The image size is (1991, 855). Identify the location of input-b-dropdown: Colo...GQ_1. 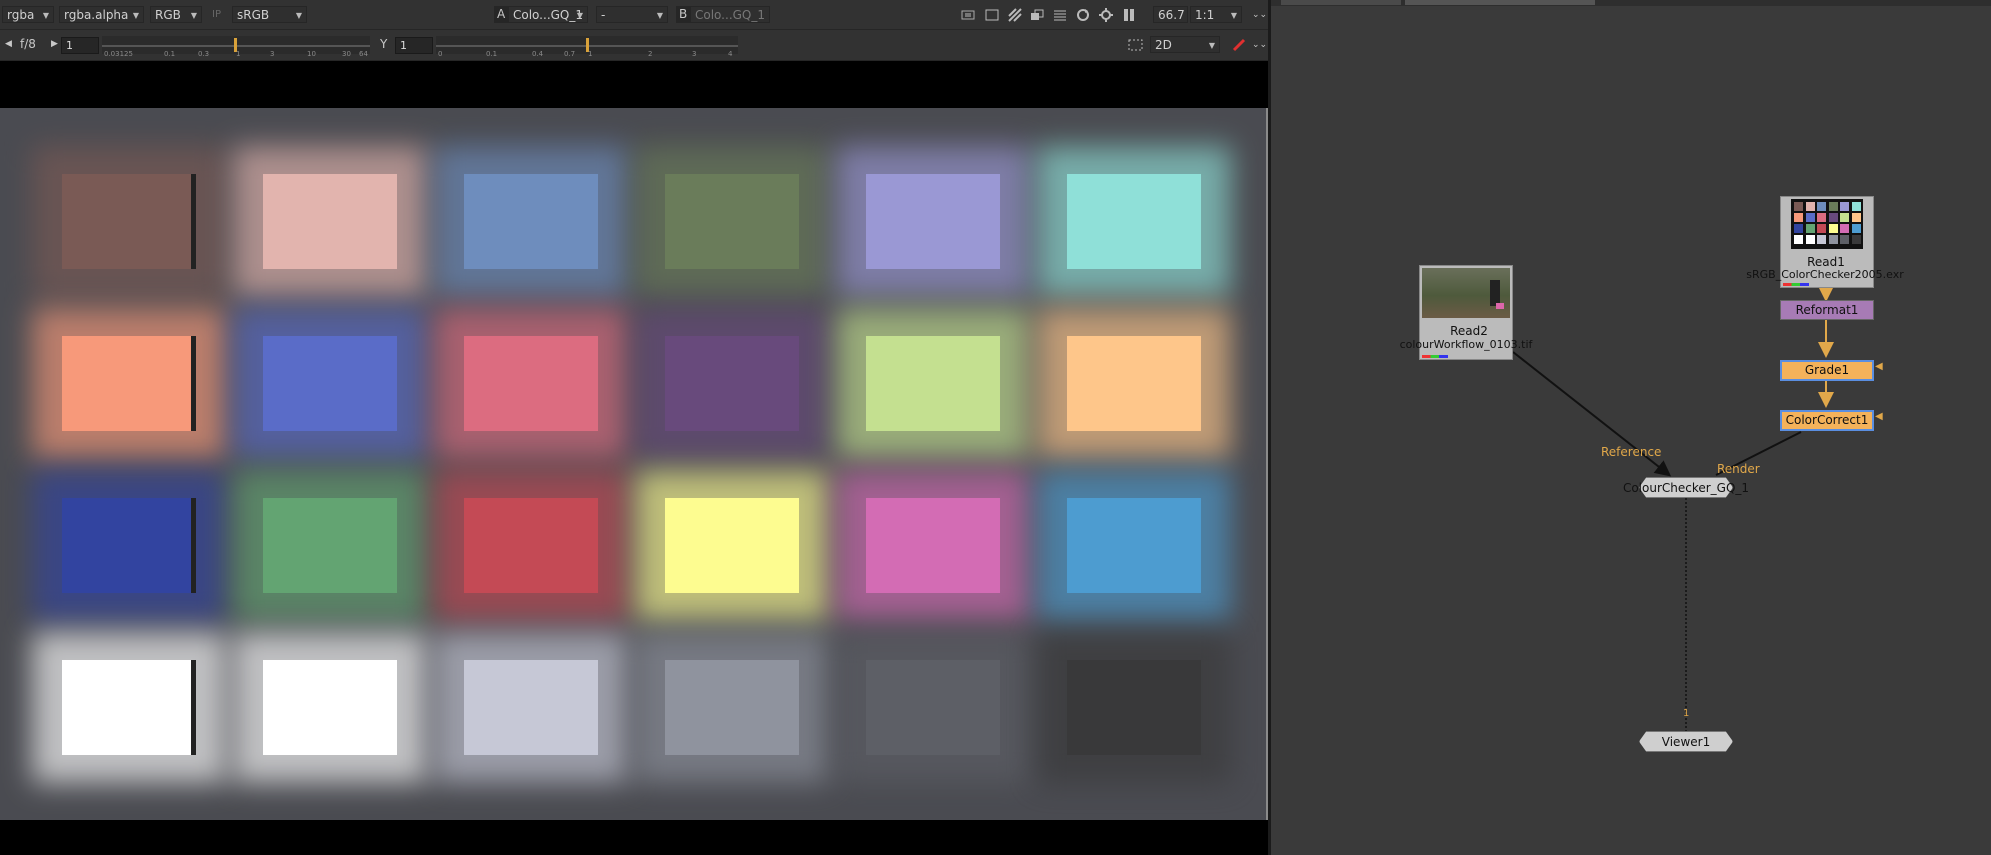
(730, 14).